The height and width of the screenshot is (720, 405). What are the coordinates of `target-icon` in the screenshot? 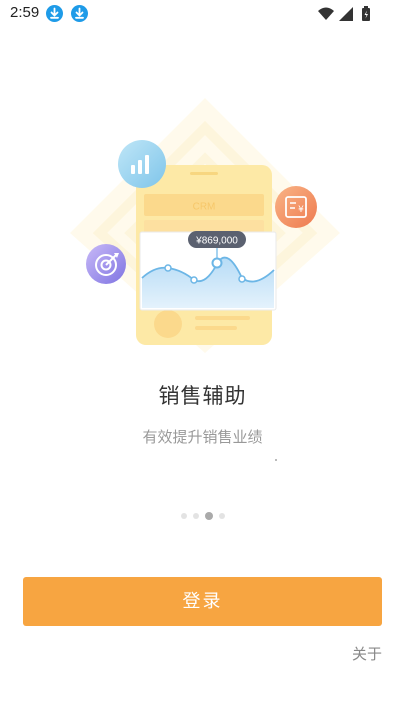 It's located at (106, 264).